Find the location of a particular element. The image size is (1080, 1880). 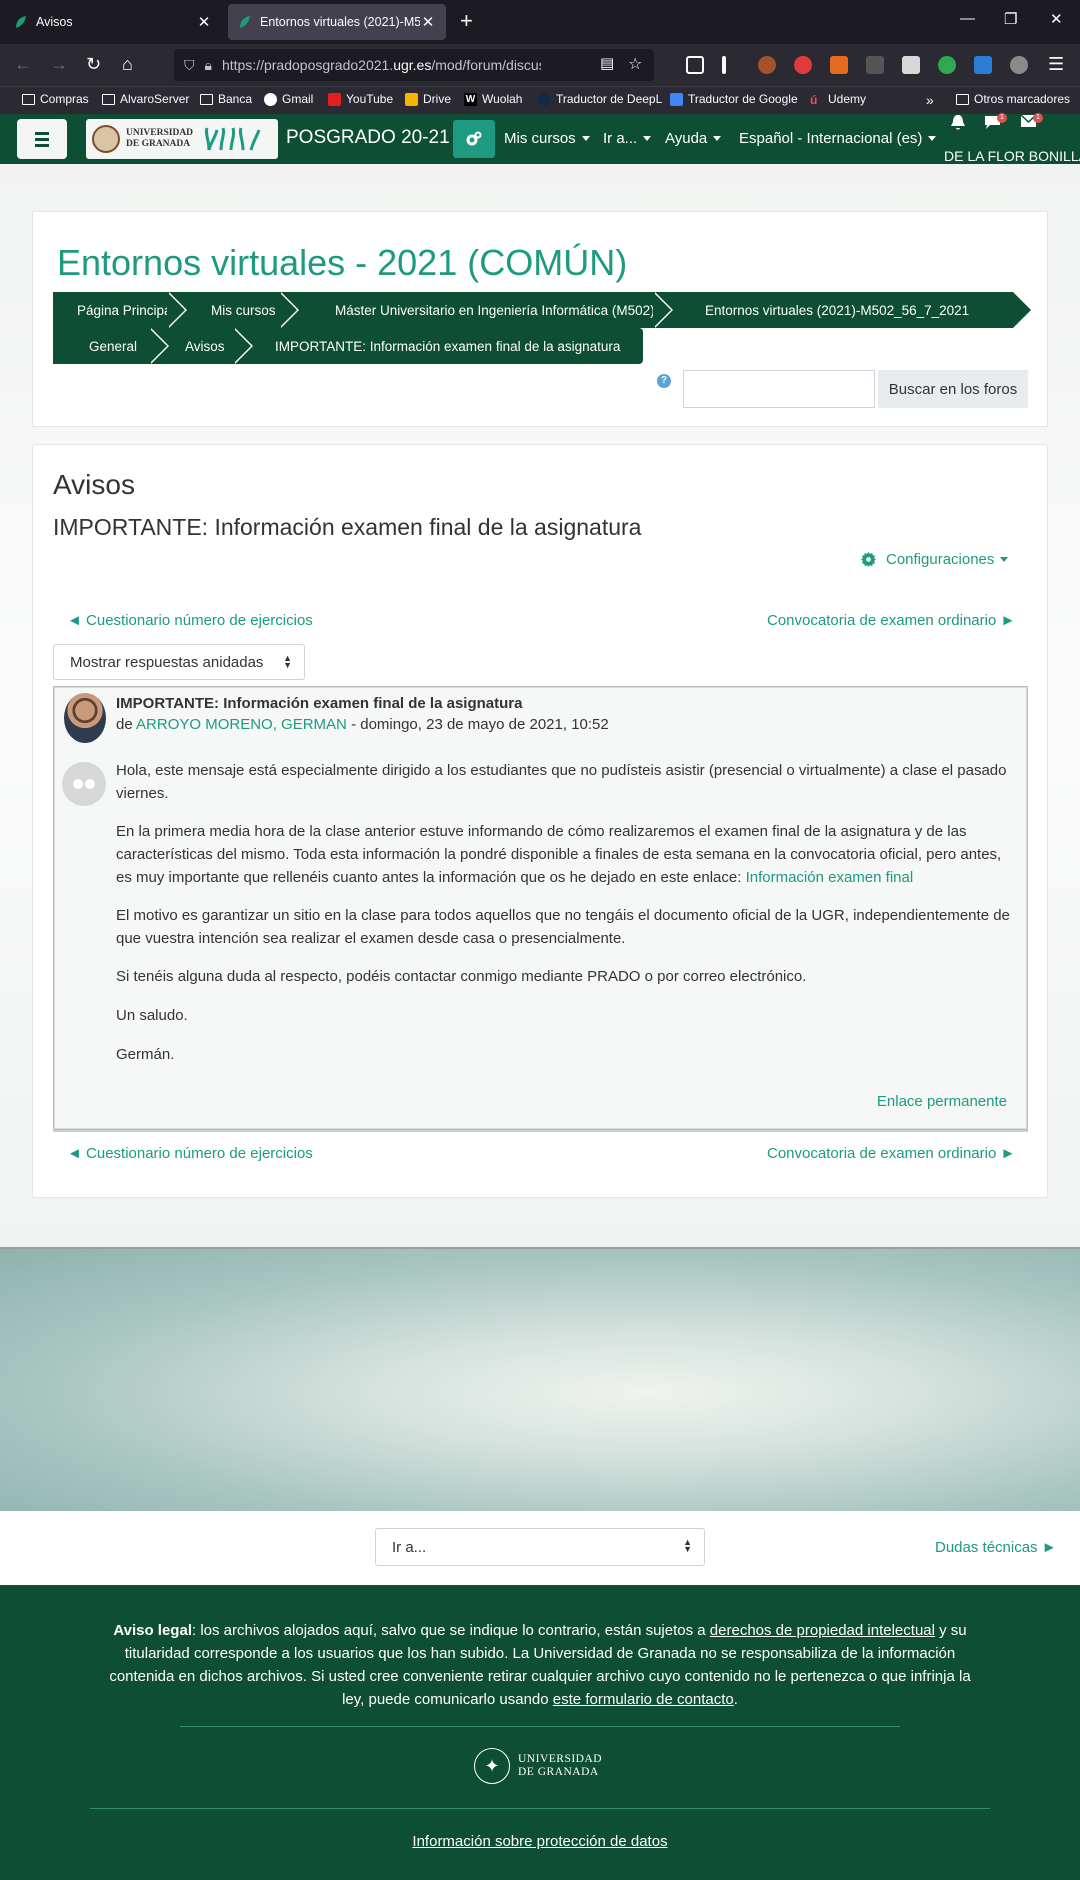

app-menu-icon: ☰ is located at coordinates (1056, 64).